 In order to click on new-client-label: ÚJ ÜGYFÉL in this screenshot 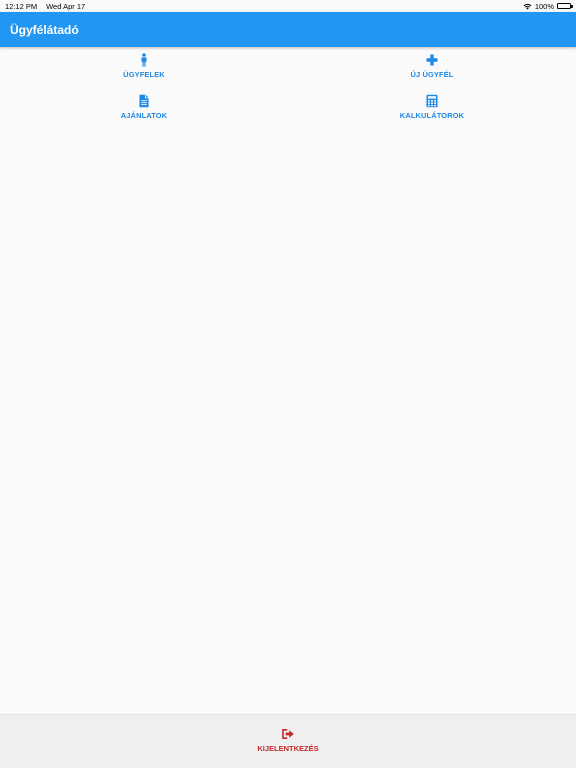, I will do `click(432, 74)`.